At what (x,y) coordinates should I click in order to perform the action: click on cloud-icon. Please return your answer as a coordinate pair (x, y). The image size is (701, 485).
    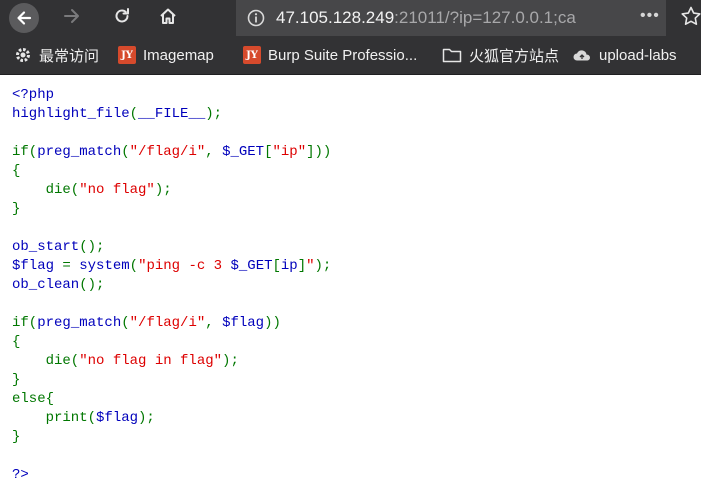
    Looking at the image, I should click on (582, 55).